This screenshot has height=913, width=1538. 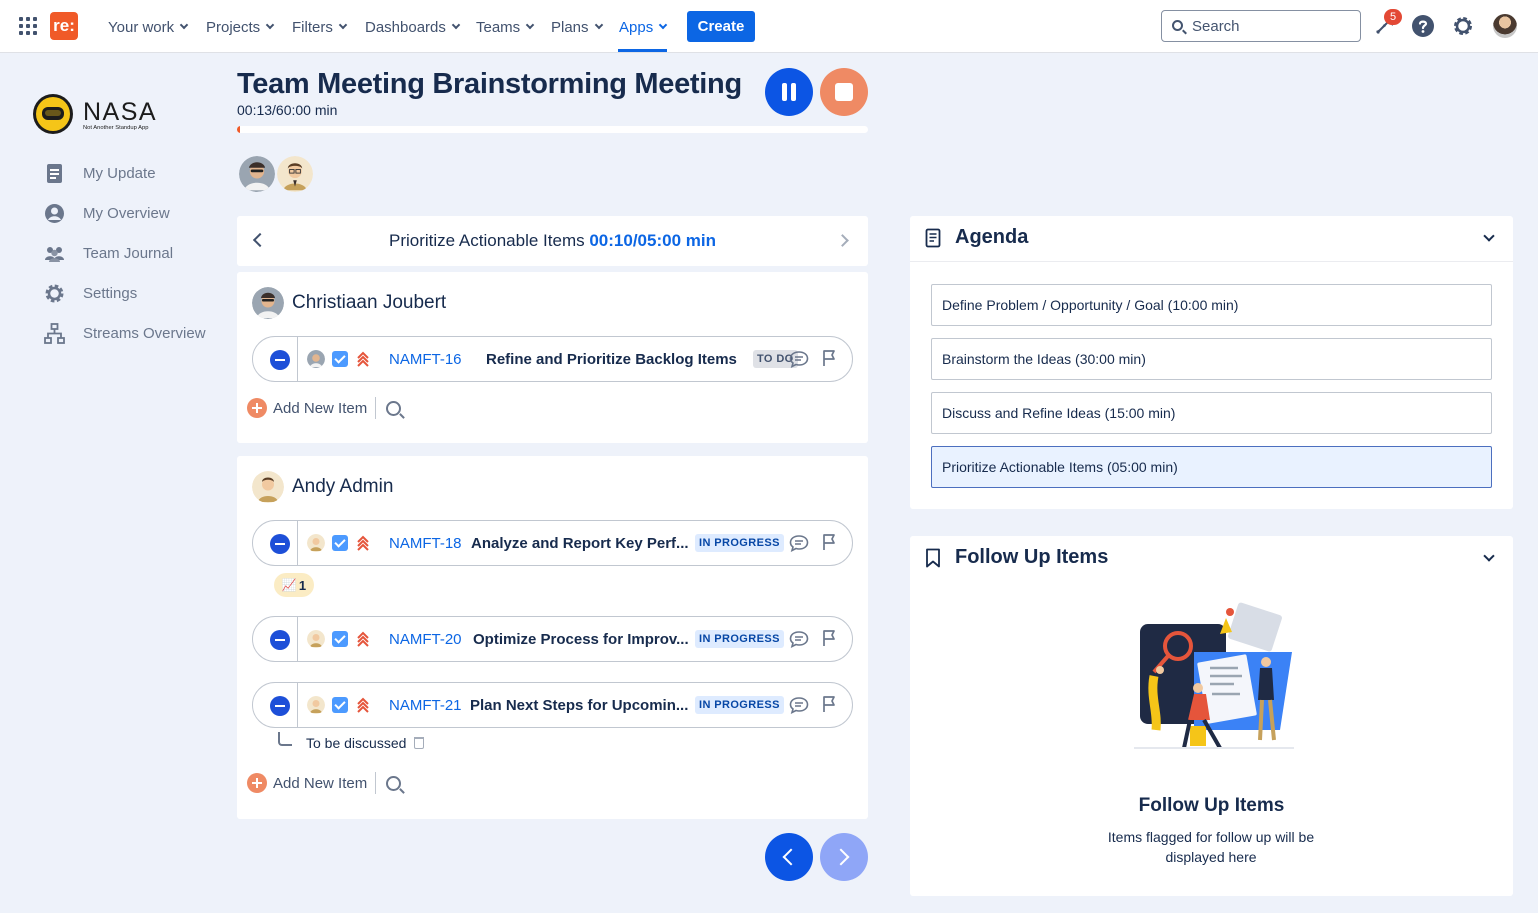 I want to click on sidebar-item-team-journal: Team Journal, so click(x=108, y=253).